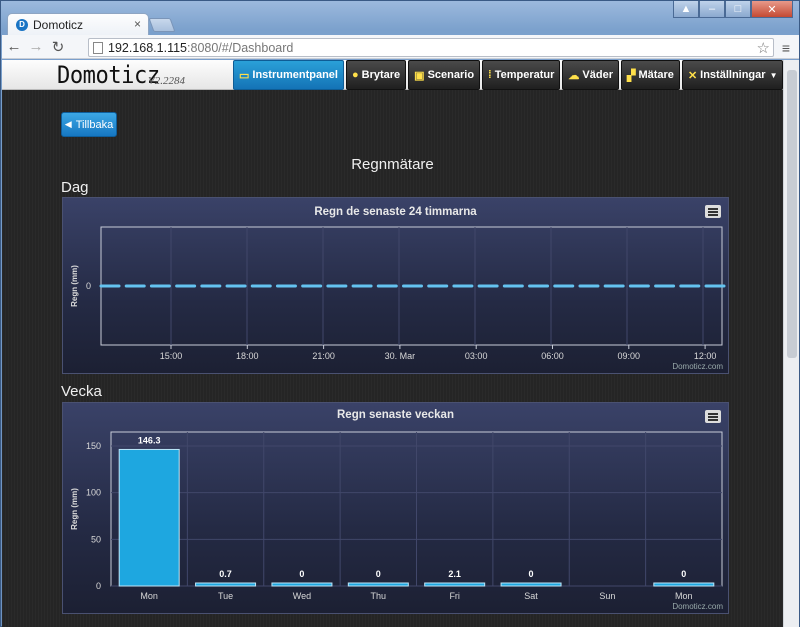 This screenshot has height=627, width=800. Describe the element at coordinates (94, 124) in the screenshot. I see `back-button-label: Tillbaka` at that location.